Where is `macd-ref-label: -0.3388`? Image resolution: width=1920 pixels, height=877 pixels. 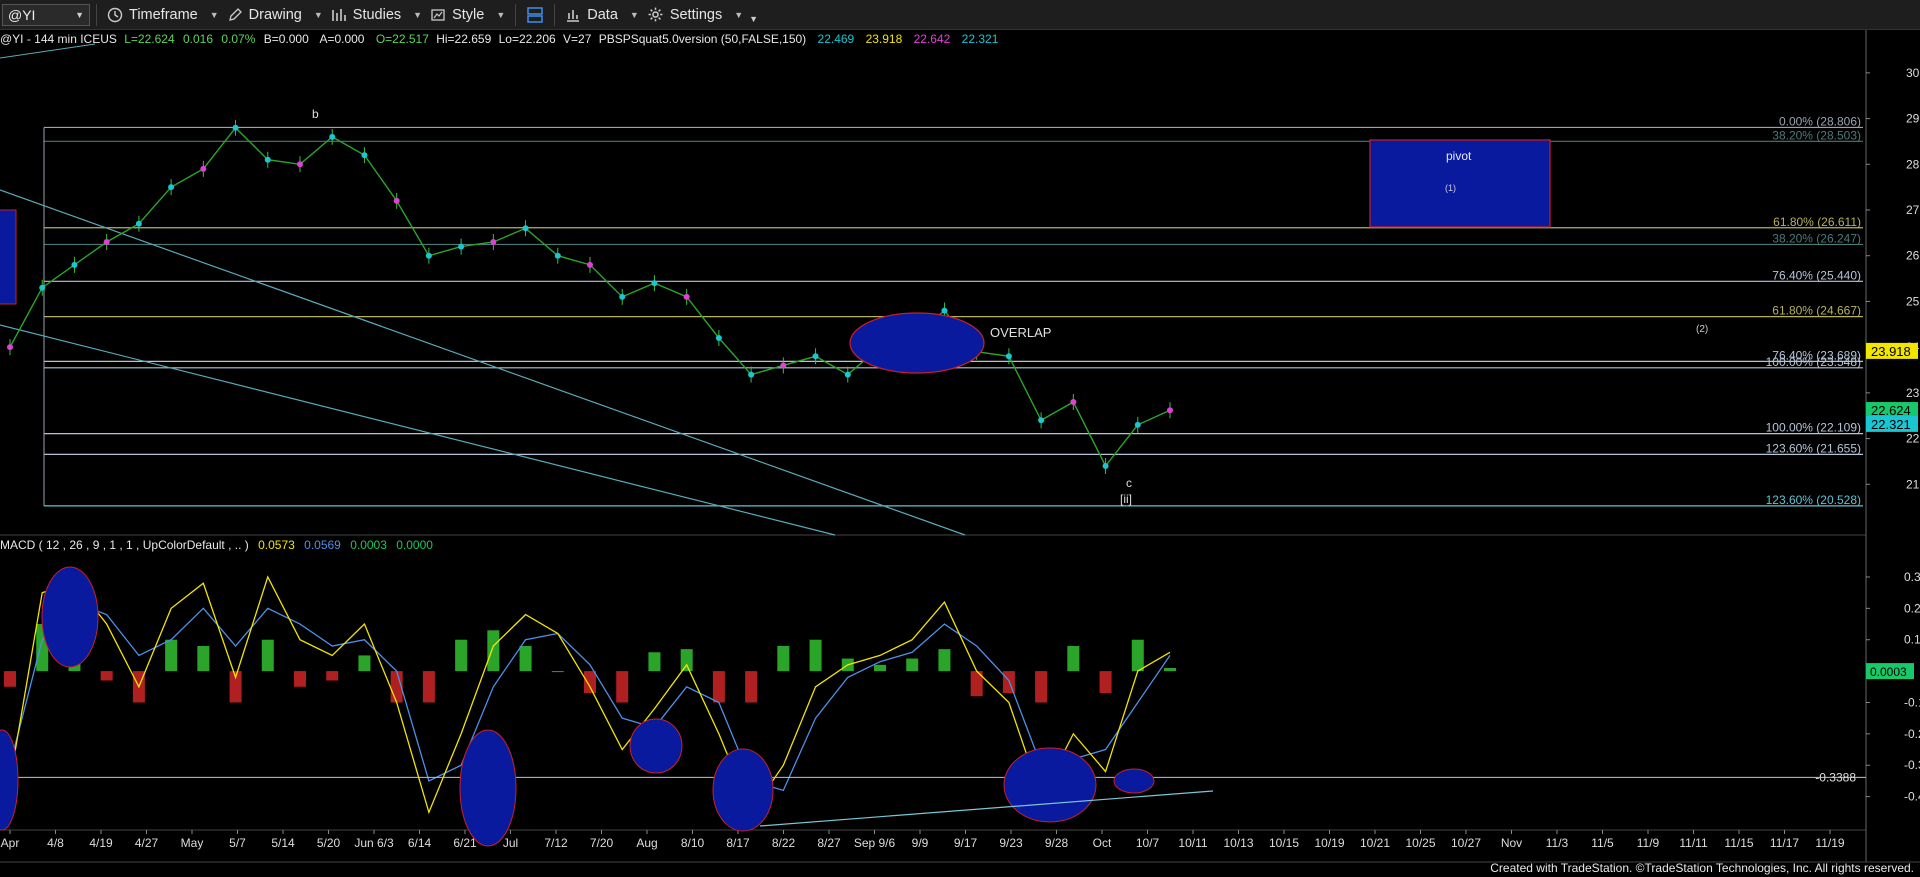 macd-ref-label: -0.3388 is located at coordinates (1835, 777).